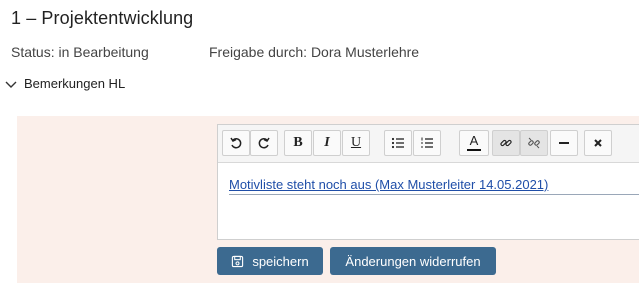 Image resolution: width=639 pixels, height=293 pixels. I want to click on bullet-list-button, so click(398, 143).